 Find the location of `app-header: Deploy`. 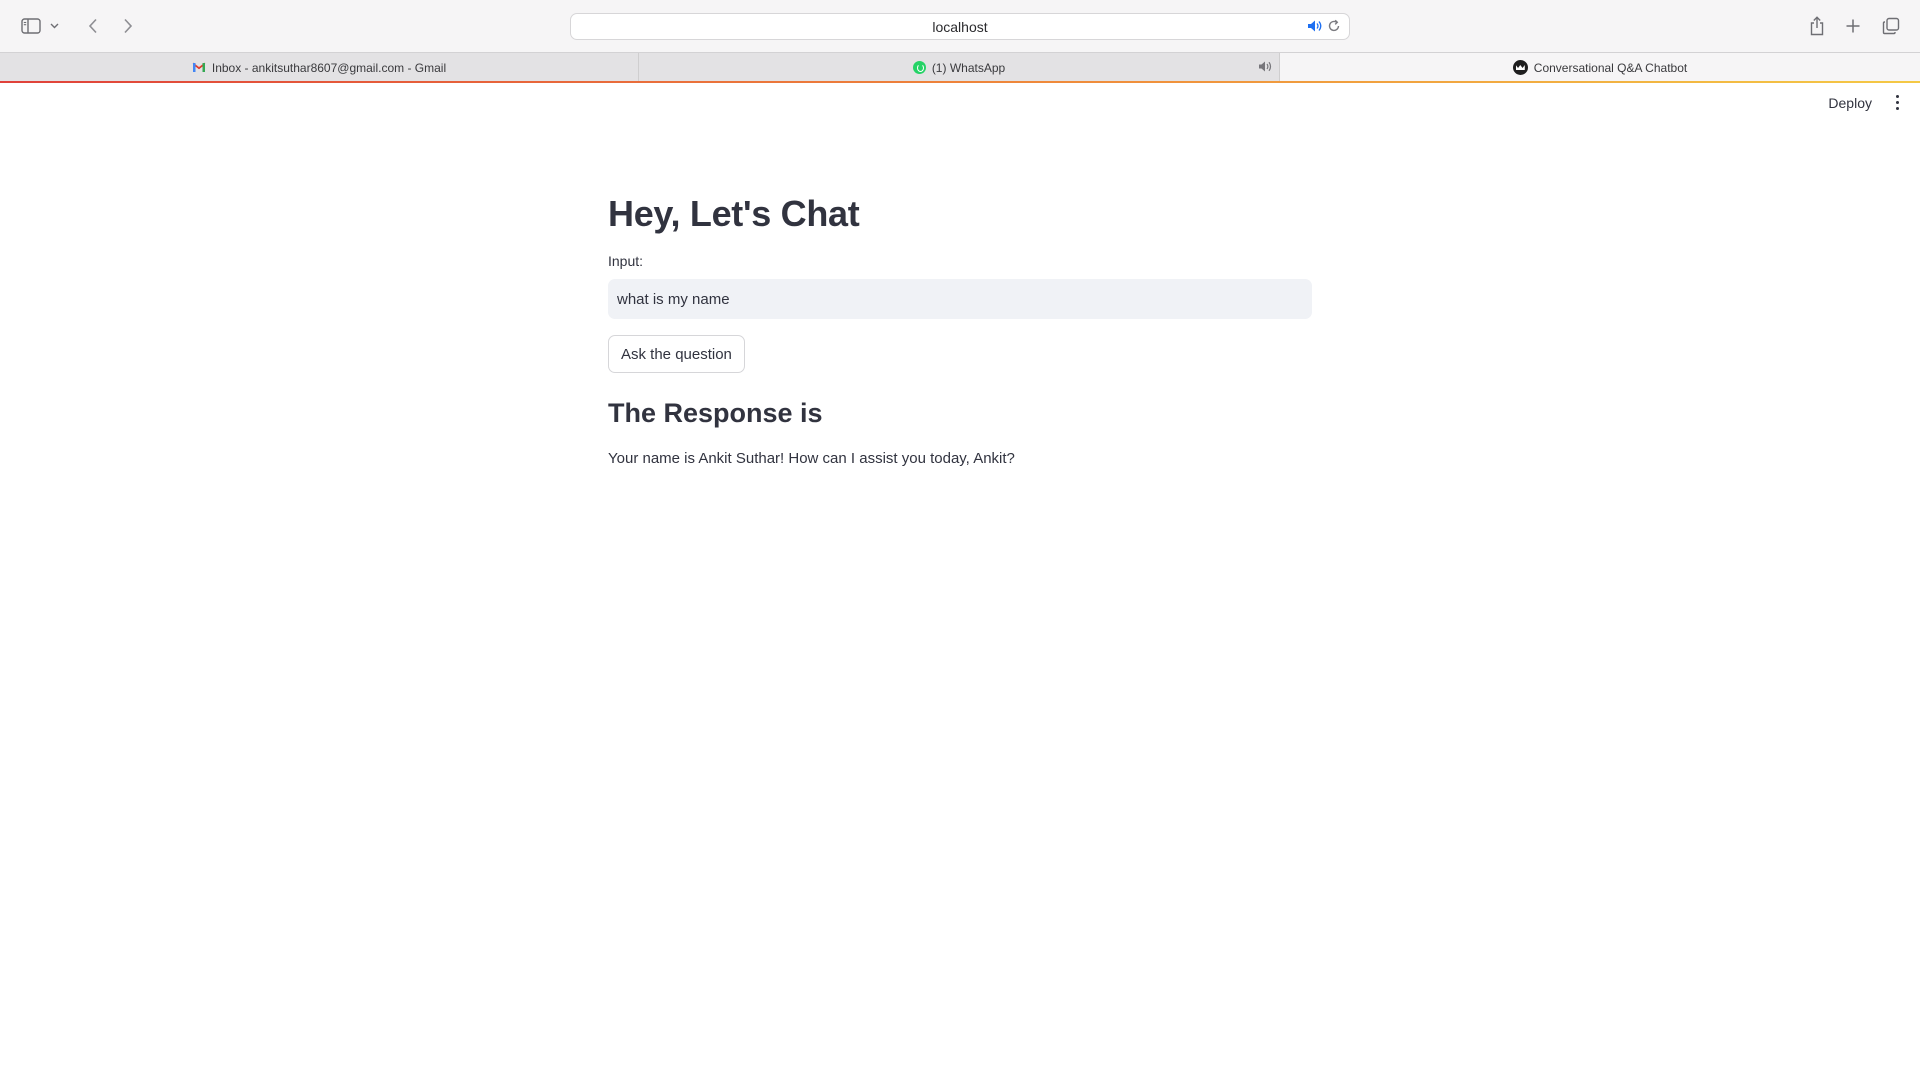

app-header: Deploy is located at coordinates (960, 105).